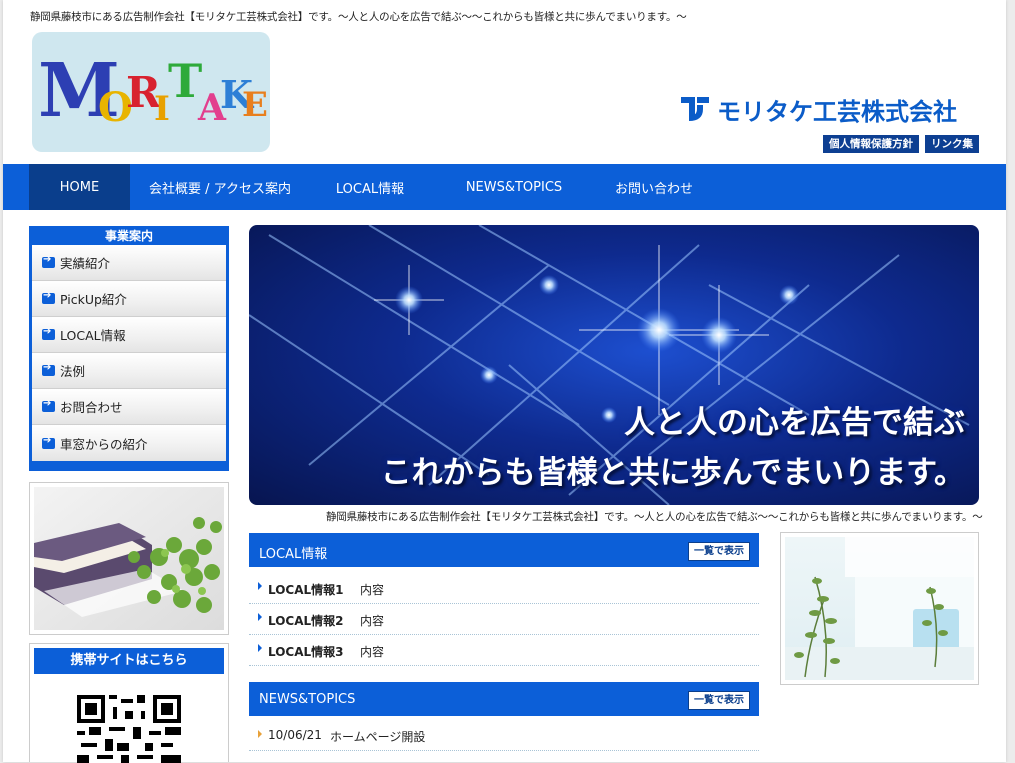 This screenshot has height=763, width=1015. I want to click on news-row-title: ホームページ開設, so click(378, 737).